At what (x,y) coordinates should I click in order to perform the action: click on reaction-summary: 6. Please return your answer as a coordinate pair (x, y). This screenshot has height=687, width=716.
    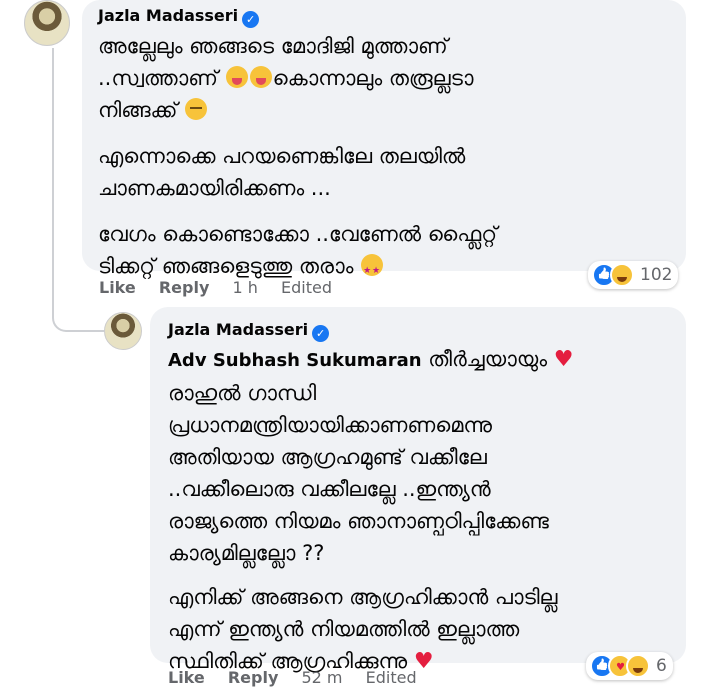
    Looking at the image, I should click on (629, 666).